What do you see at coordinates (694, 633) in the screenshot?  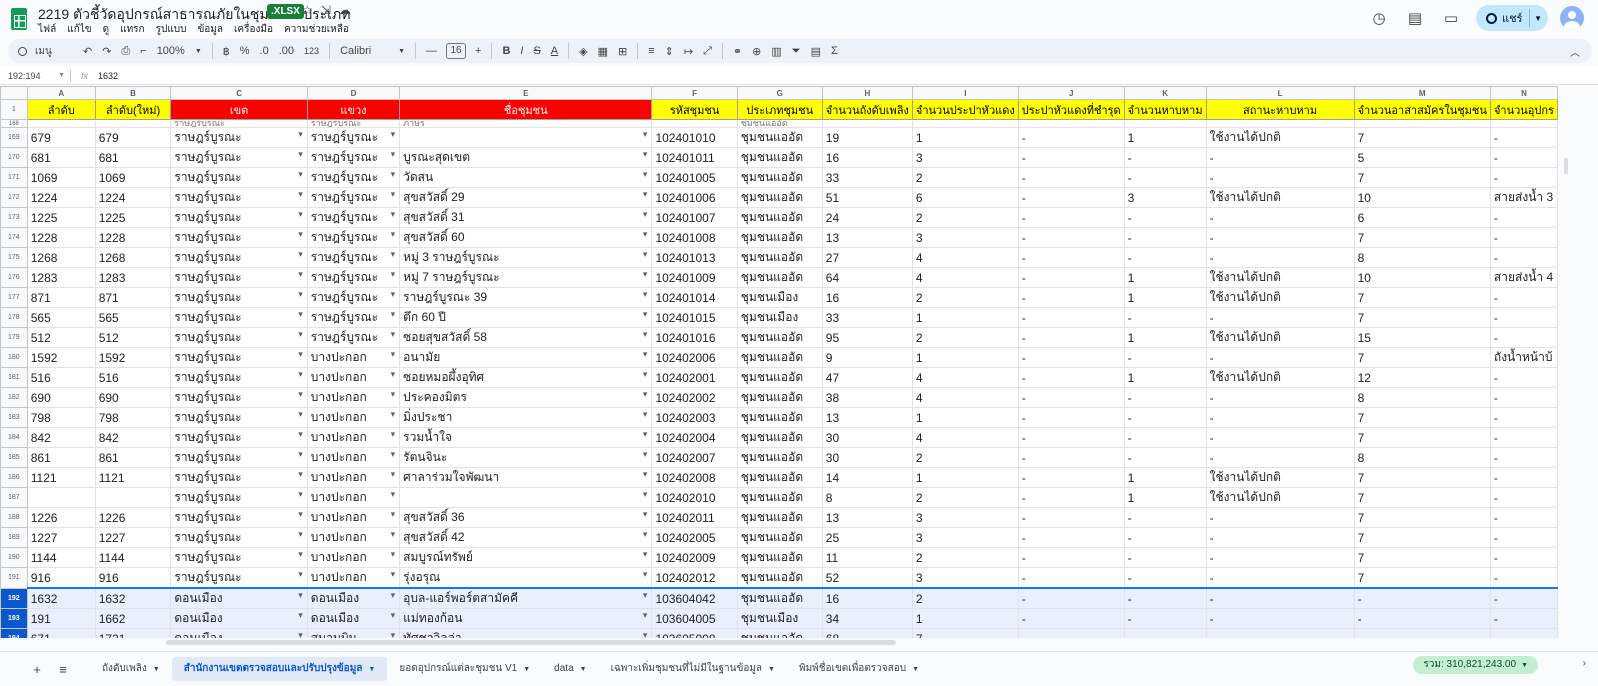 I see `grid-cell: 103605008` at bounding box center [694, 633].